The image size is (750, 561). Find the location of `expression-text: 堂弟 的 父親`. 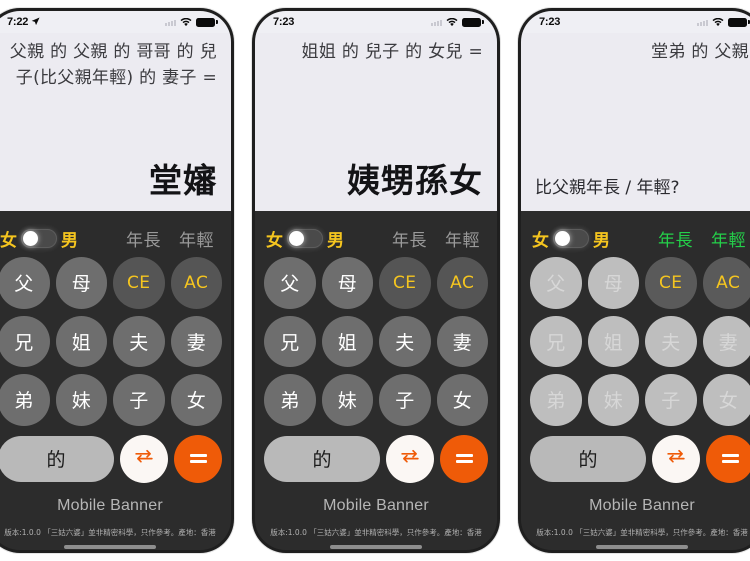

expression-text: 堂弟 的 父親 is located at coordinates (700, 52).